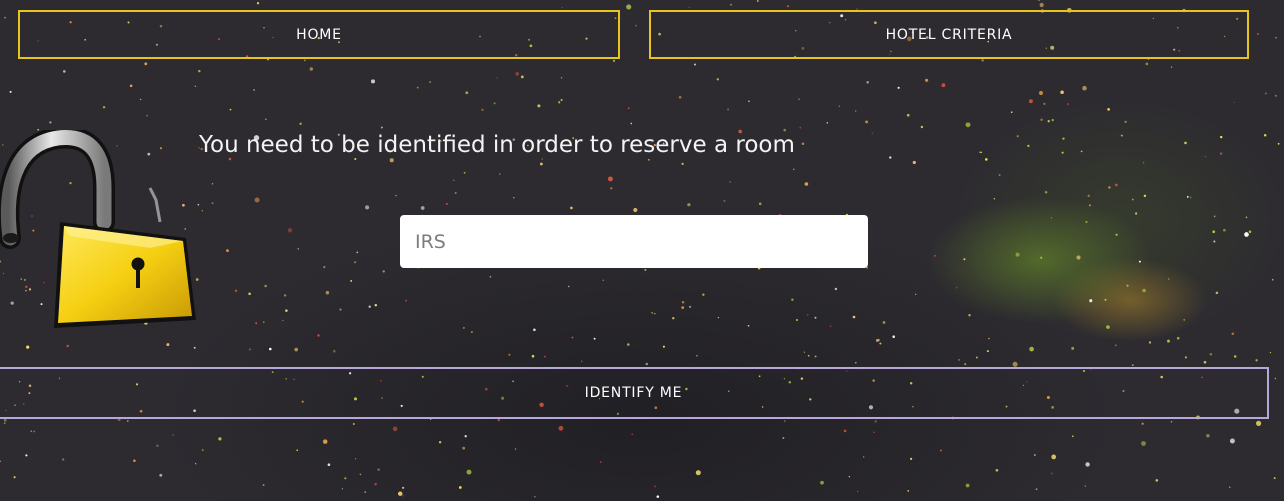 This screenshot has height=501, width=1284. What do you see at coordinates (634, 241) in the screenshot?
I see `irs-id-input` at bounding box center [634, 241].